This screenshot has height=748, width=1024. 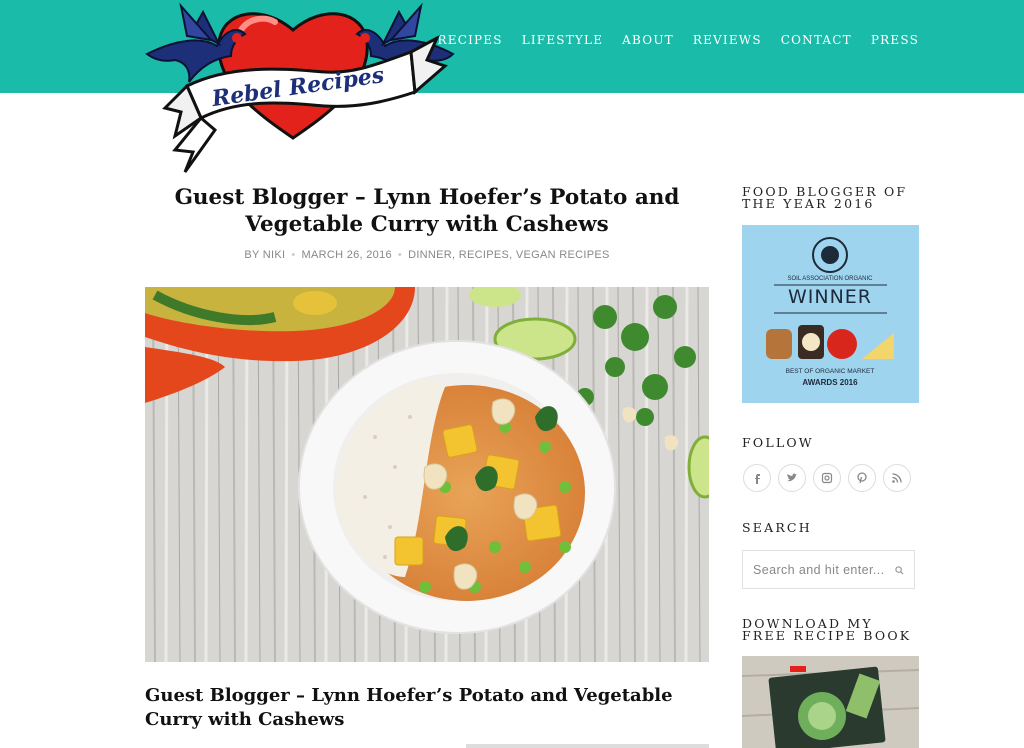 What do you see at coordinates (777, 527) in the screenshot?
I see `search-widget-title: SEARCH` at bounding box center [777, 527].